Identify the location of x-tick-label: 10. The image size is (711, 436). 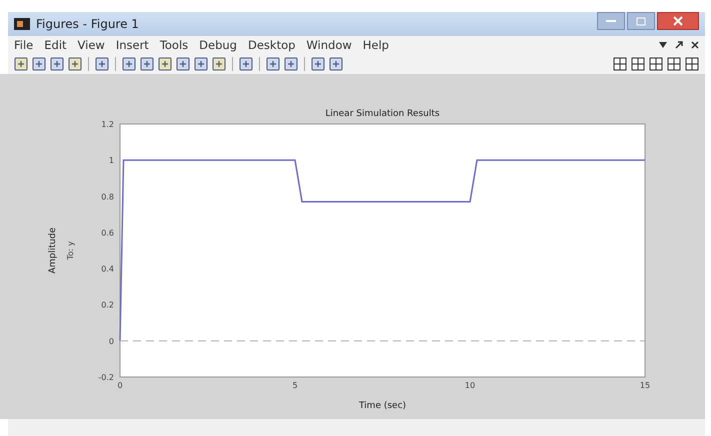
(470, 385).